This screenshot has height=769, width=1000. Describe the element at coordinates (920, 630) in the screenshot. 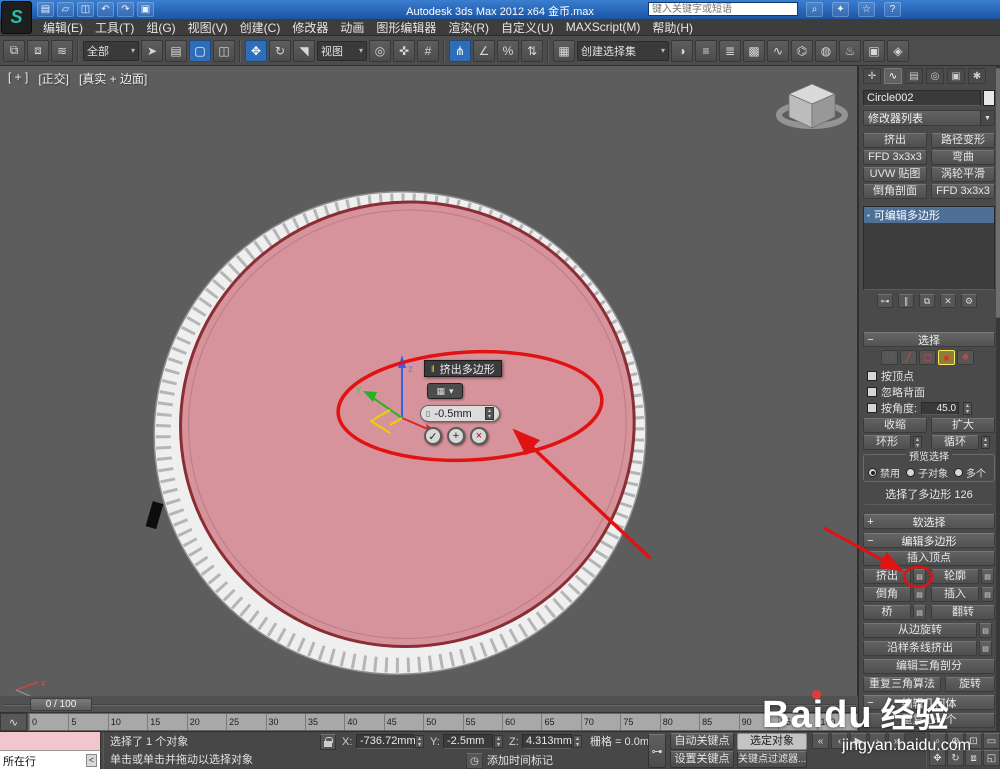

I see `hinge-from-edge-button: 从边旋转` at that location.